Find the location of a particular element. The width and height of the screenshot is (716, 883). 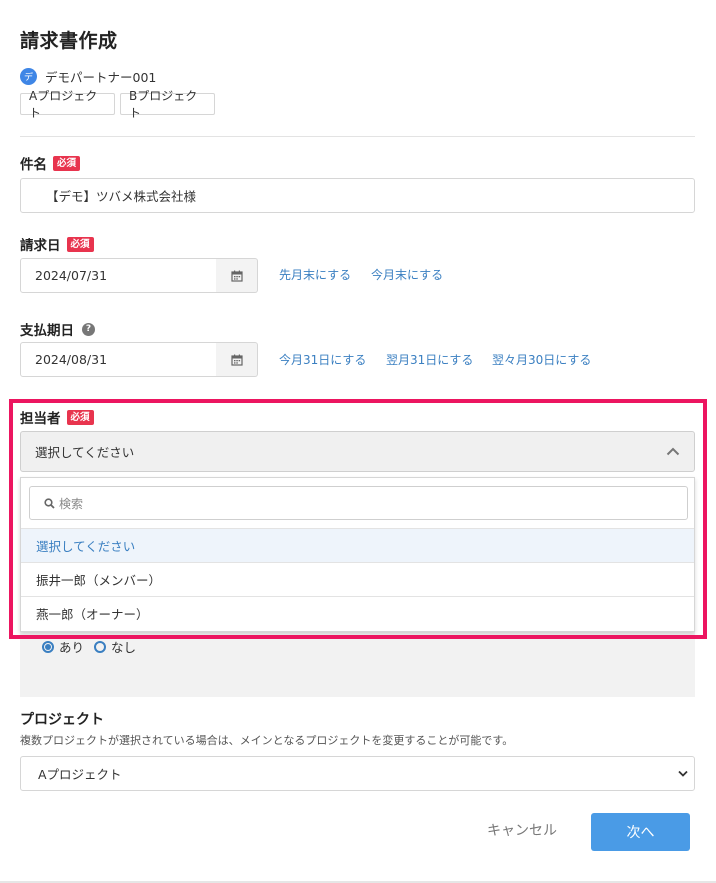

set-this-month-31-link: 今月31日にする is located at coordinates (322, 359).